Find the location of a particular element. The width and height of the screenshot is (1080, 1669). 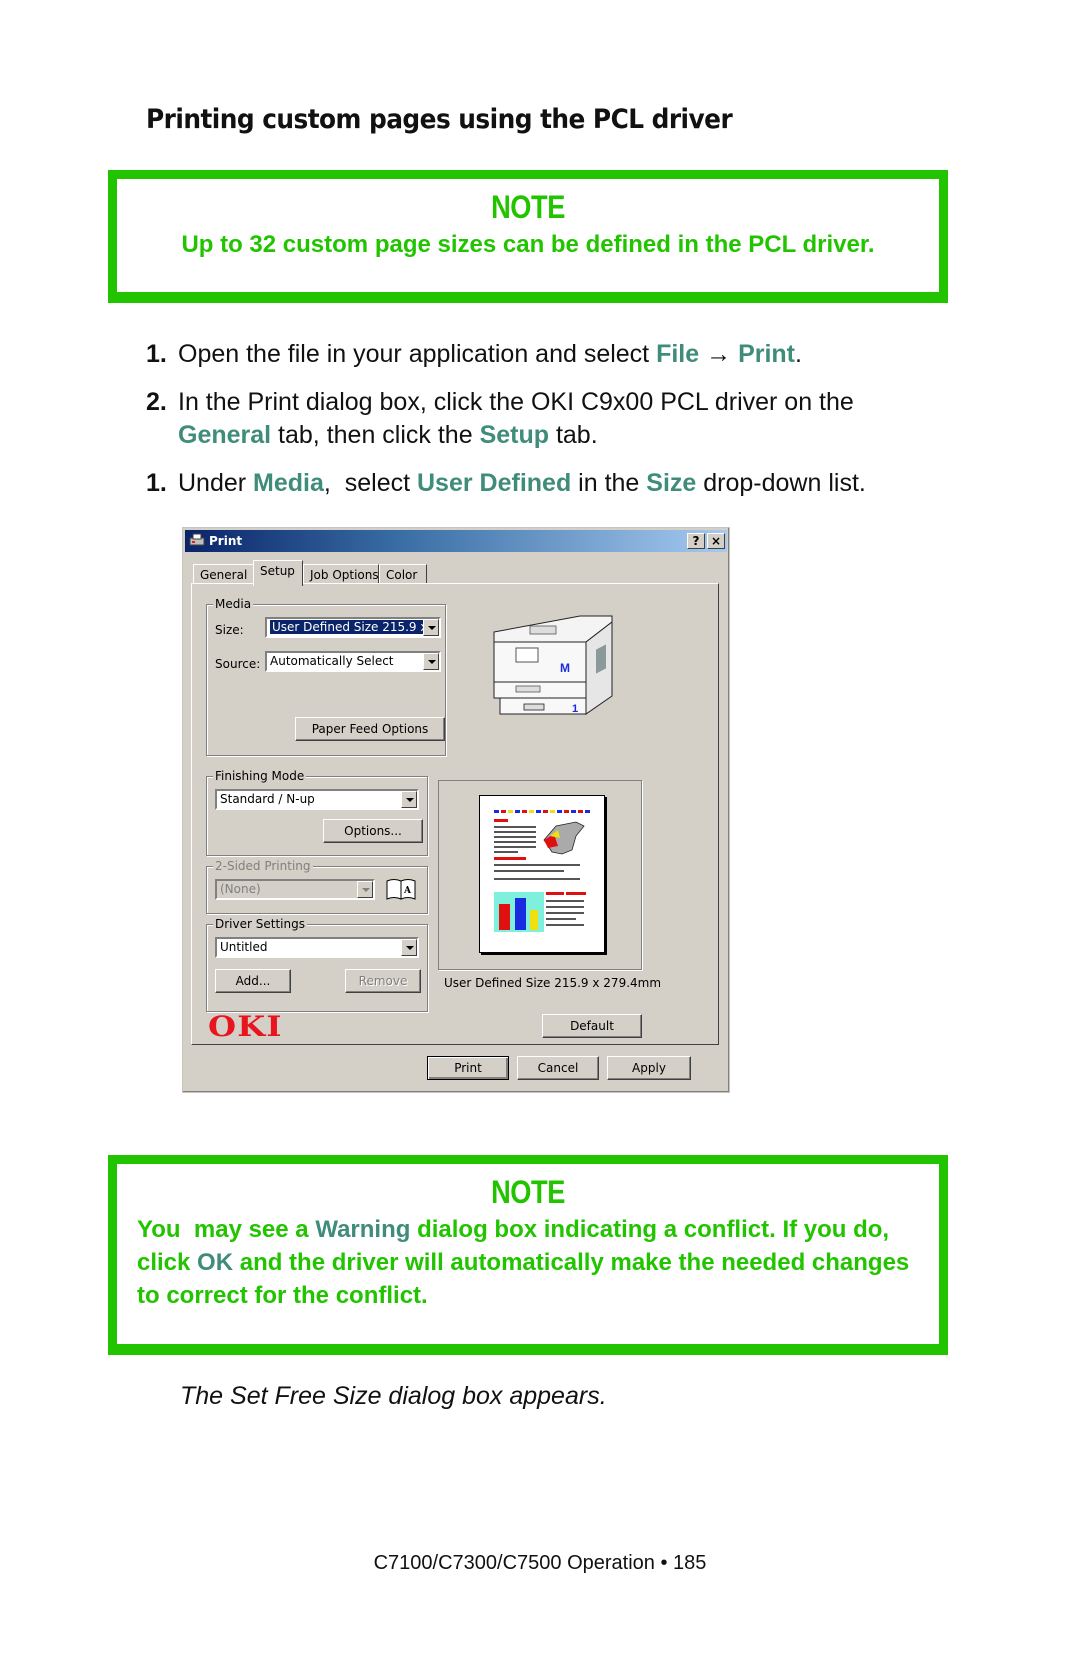

ok-ref: OK is located at coordinates (215, 1262).